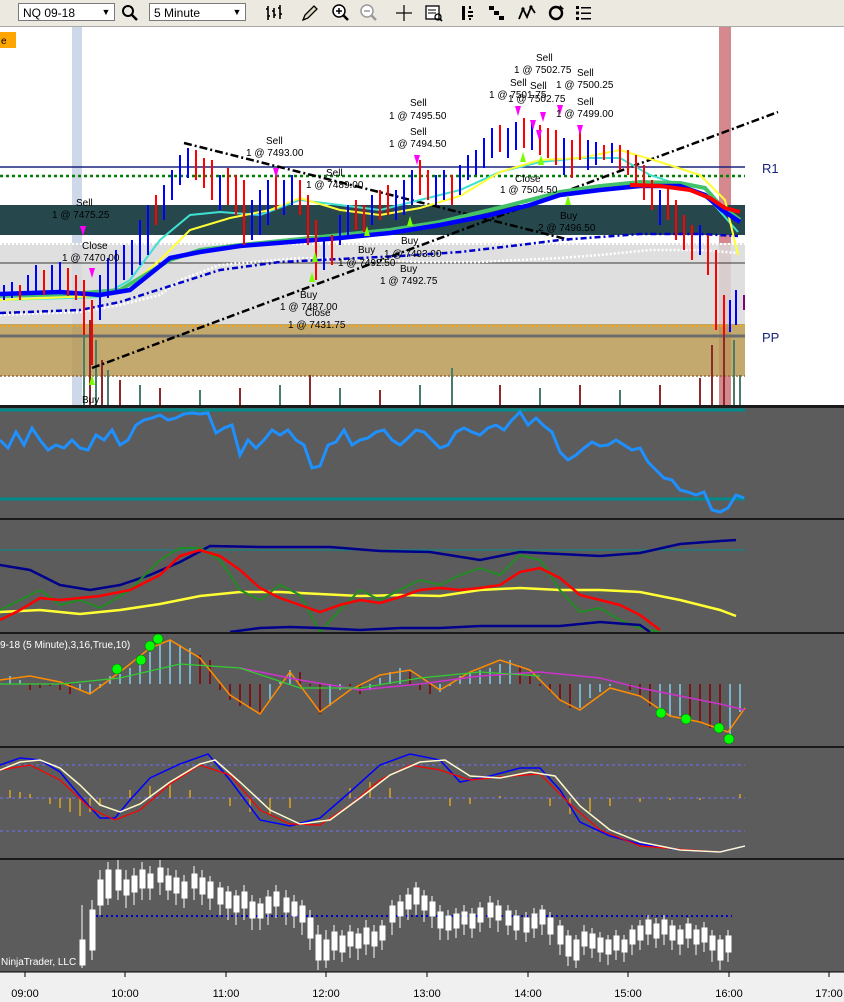  Describe the element at coordinates (226, 994) in the screenshot. I see `time-tick-2: 11:00` at that location.